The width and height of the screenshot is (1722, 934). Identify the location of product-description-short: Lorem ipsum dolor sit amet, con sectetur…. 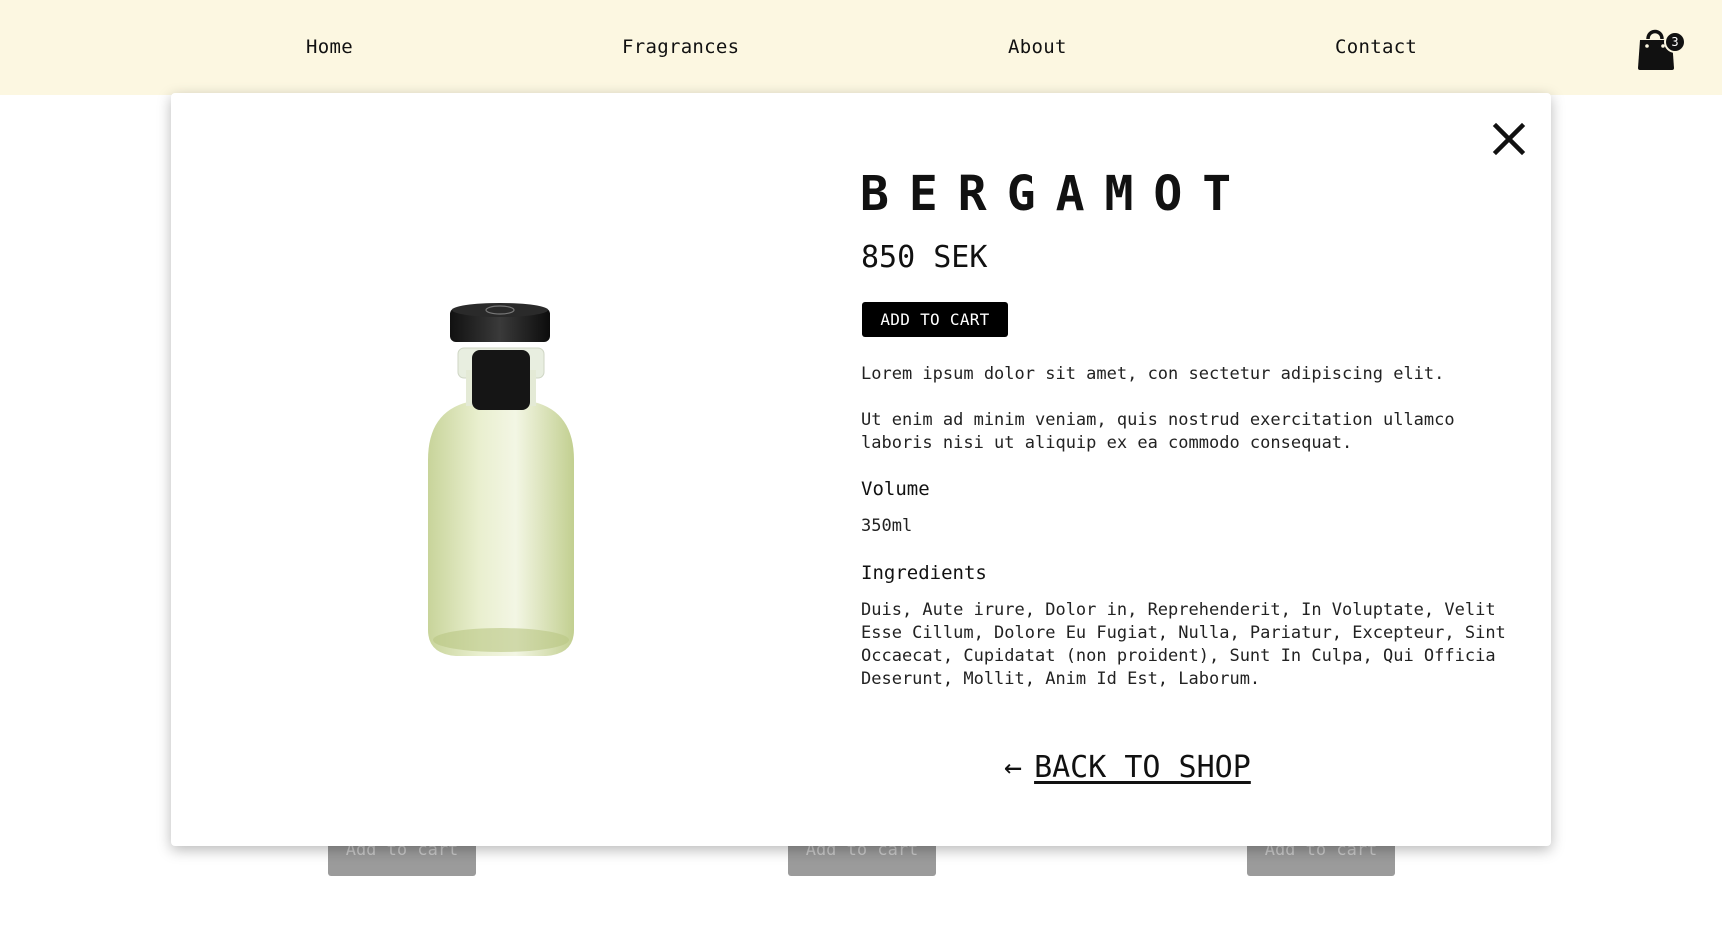
(1153, 374).